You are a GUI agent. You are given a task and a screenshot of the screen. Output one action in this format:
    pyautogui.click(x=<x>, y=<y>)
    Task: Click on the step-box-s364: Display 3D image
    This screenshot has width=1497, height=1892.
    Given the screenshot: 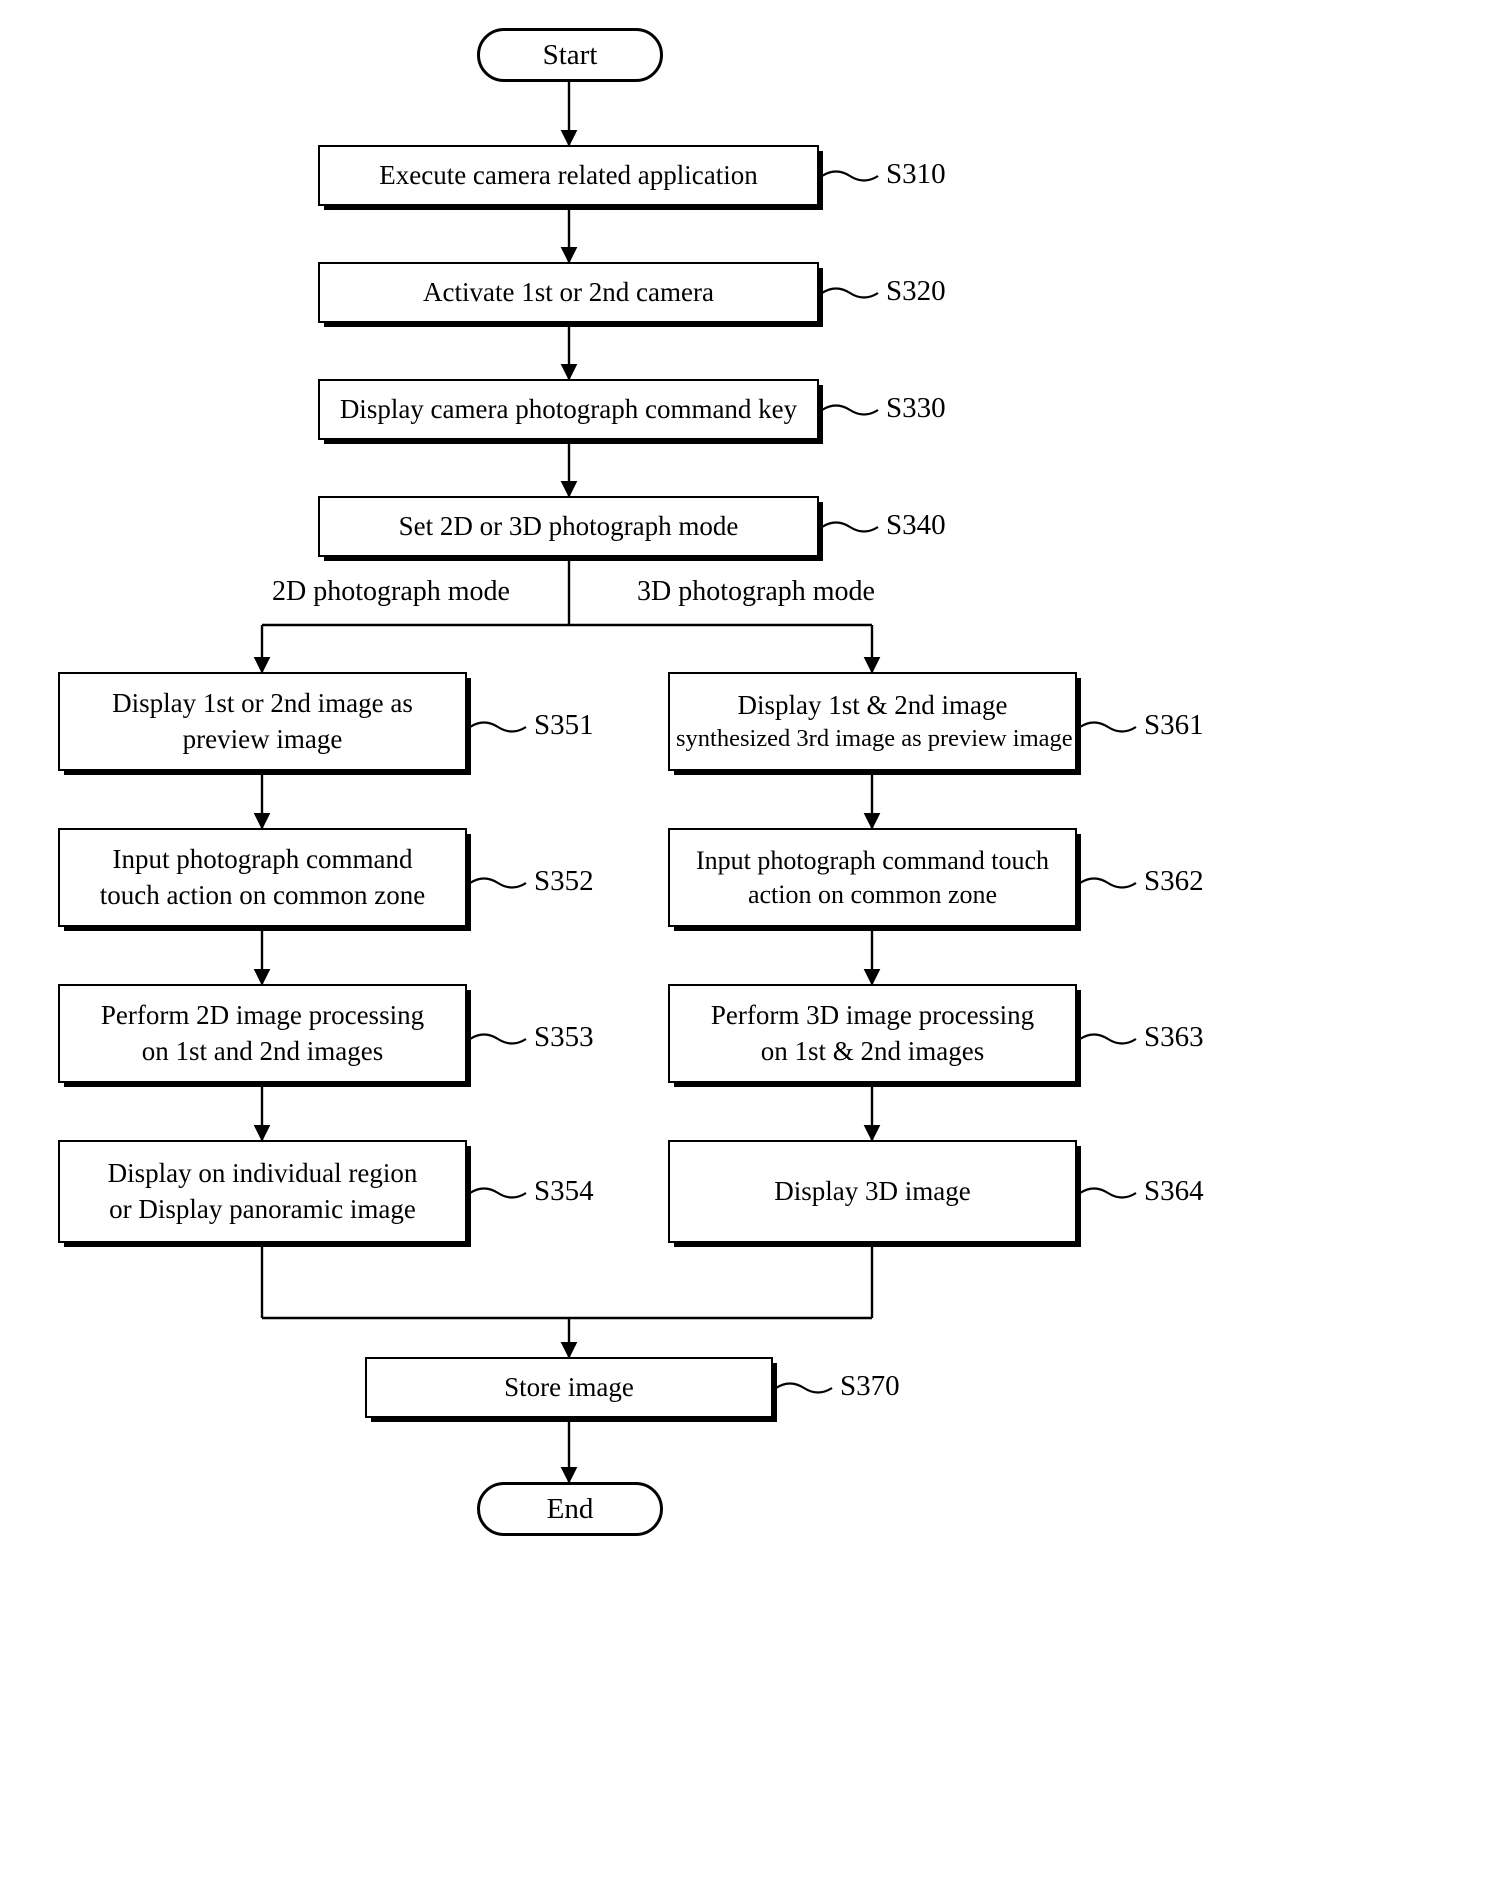 What is the action you would take?
    pyautogui.click(x=872, y=1191)
    